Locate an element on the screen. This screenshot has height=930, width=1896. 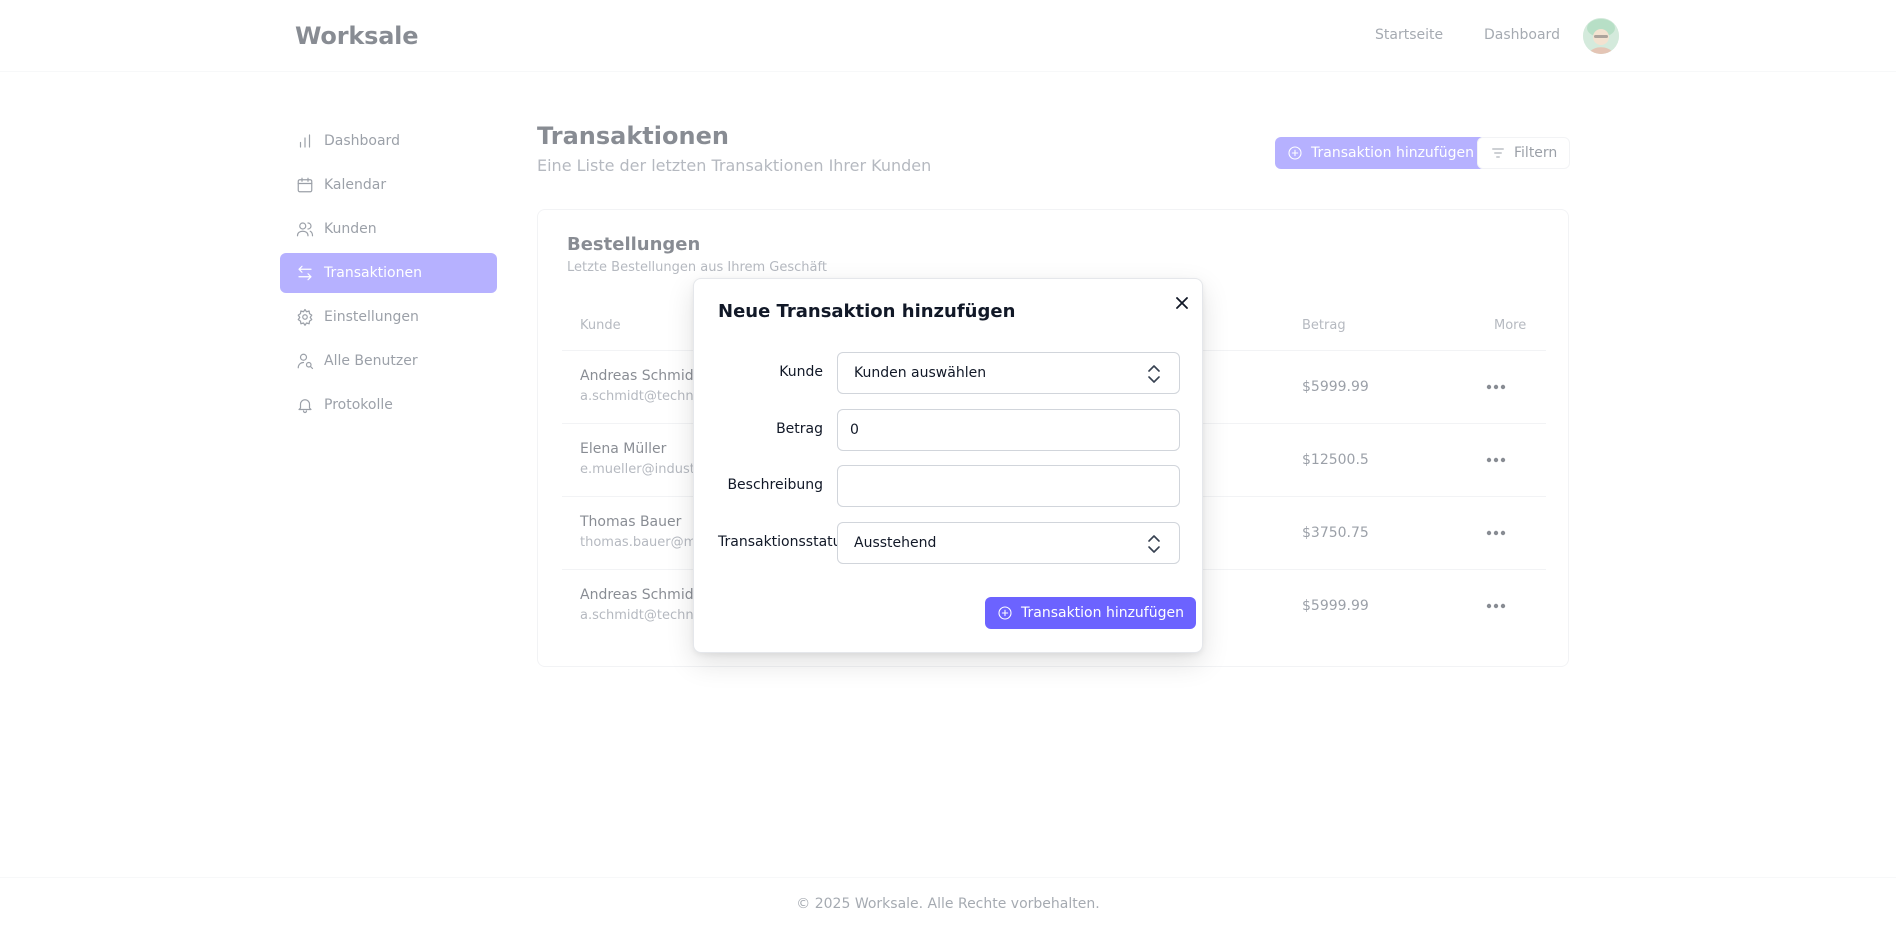
amount-field-label: Betrag is located at coordinates (799, 429).